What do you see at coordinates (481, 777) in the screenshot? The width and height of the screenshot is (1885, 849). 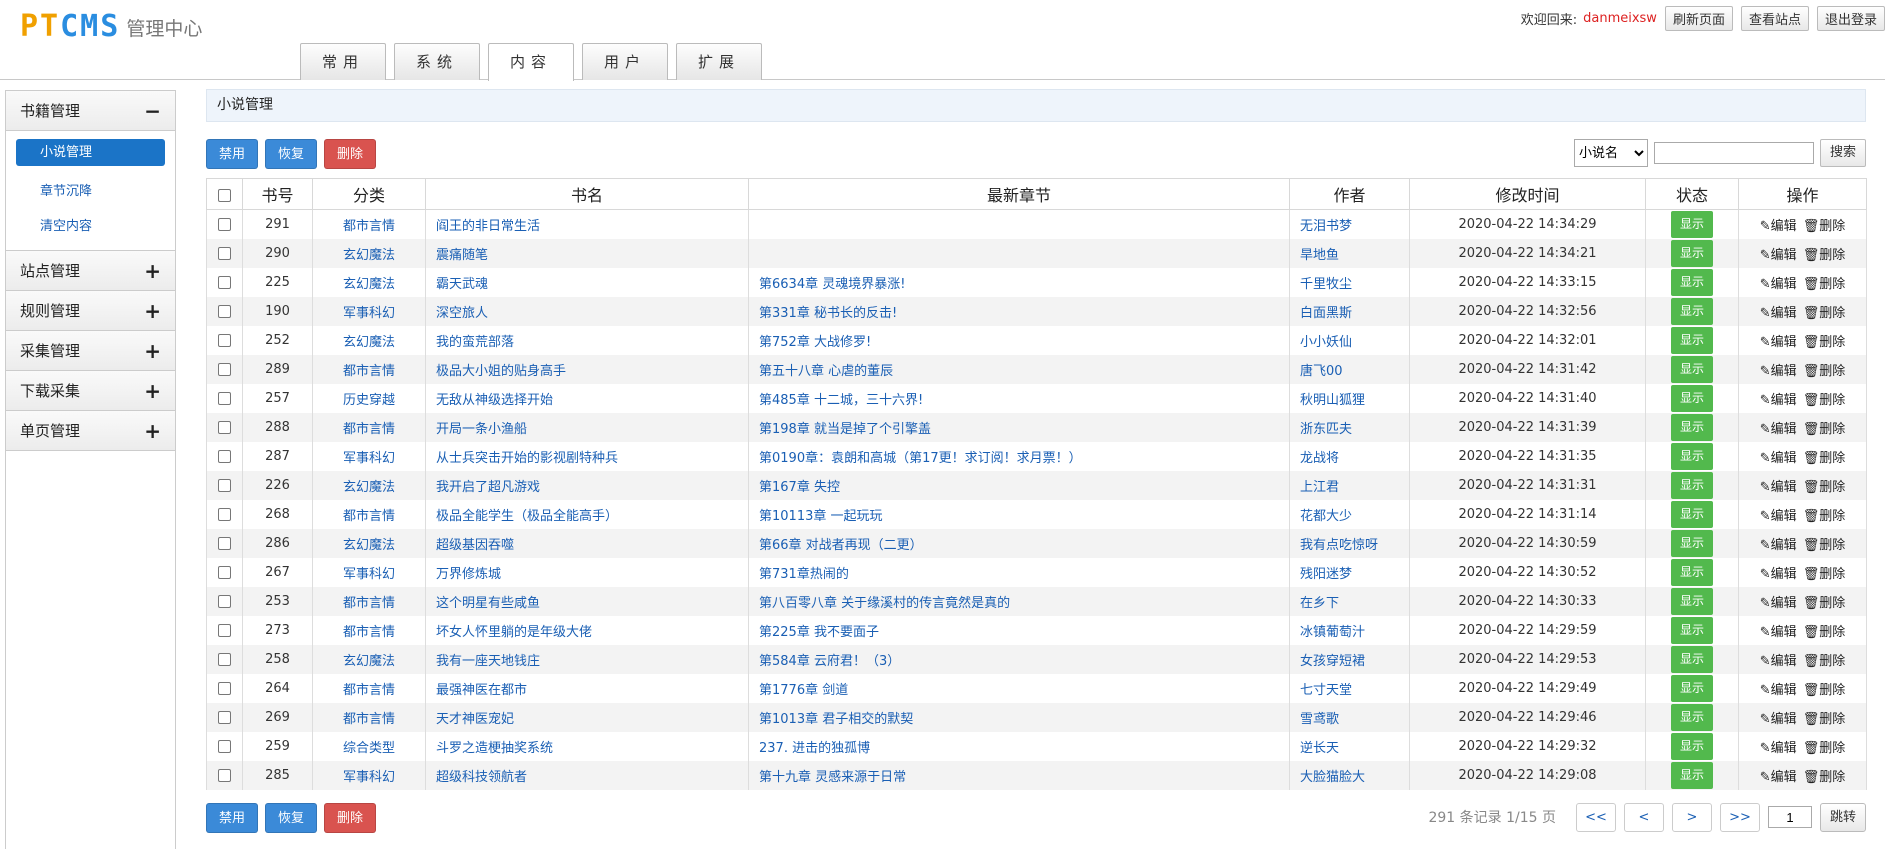 I see `book-name-link: 超级科技领航者` at bounding box center [481, 777].